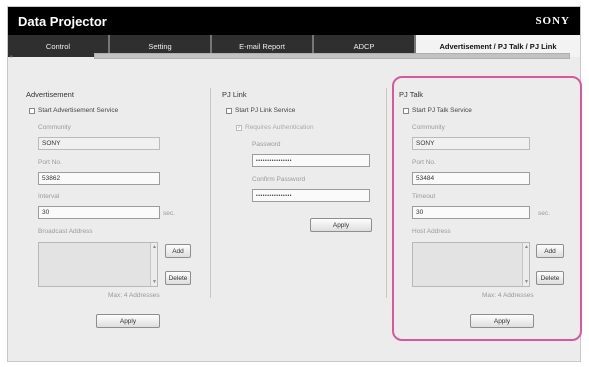  What do you see at coordinates (471, 178) in the screenshot?
I see `pjtalk-port-field: 53484` at bounding box center [471, 178].